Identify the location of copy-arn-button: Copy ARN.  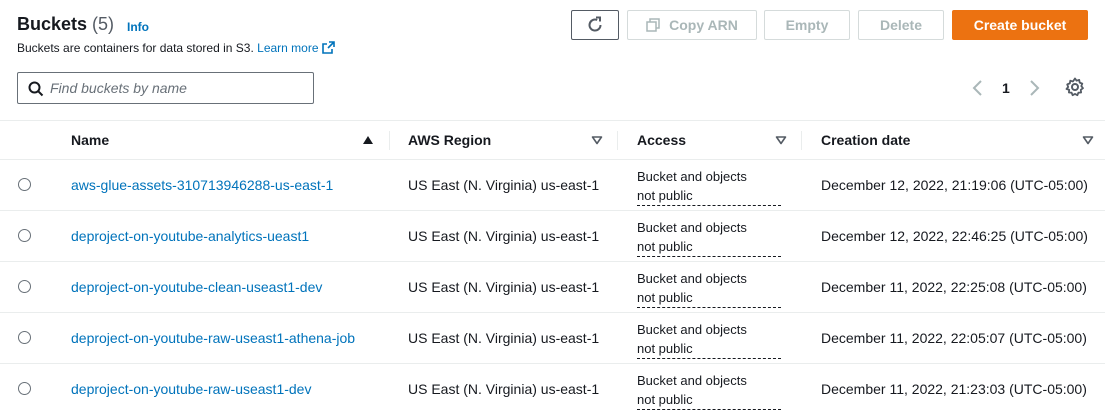
(692, 25).